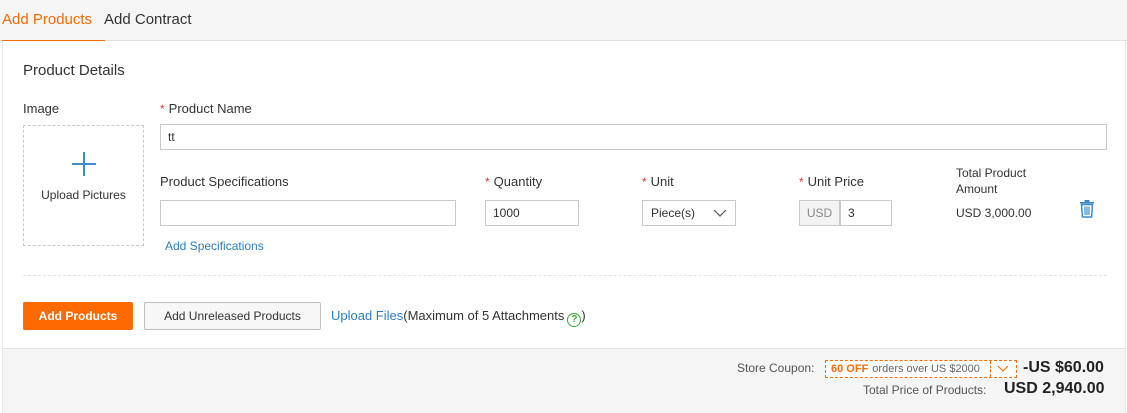  What do you see at coordinates (662, 181) in the screenshot?
I see `unit-label-text: Unit` at bounding box center [662, 181].